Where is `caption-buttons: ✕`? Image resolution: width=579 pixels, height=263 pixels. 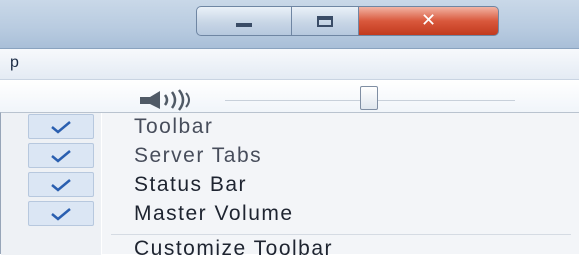
caption-buttons: ✕ is located at coordinates (347, 21).